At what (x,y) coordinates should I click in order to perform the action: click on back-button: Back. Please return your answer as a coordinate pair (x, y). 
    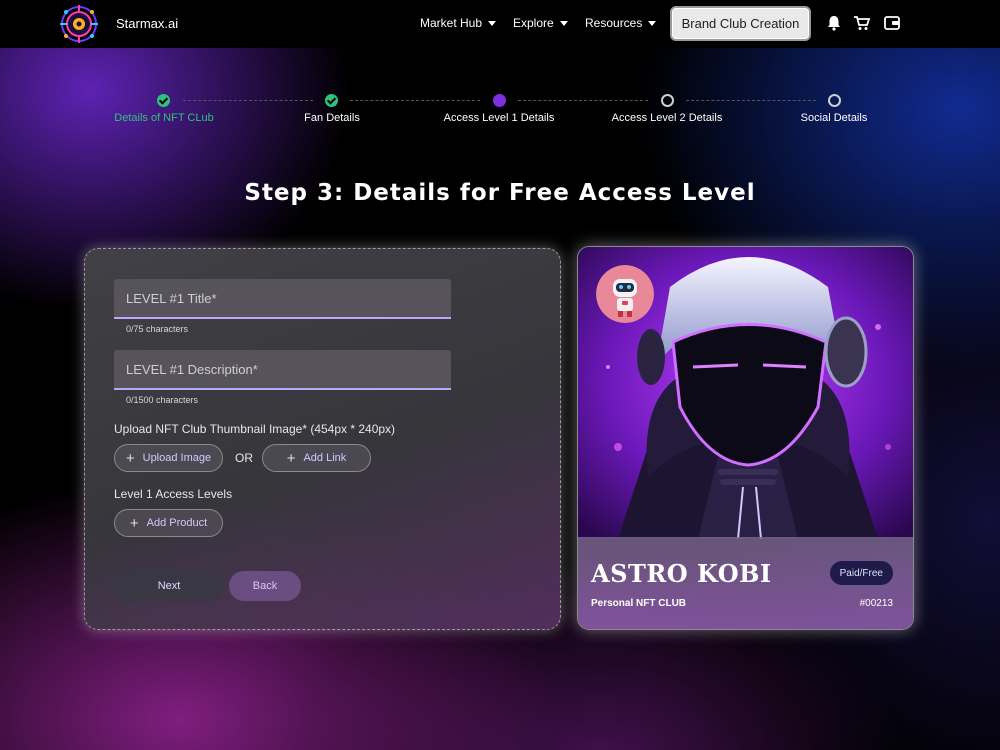
    Looking at the image, I should click on (265, 586).